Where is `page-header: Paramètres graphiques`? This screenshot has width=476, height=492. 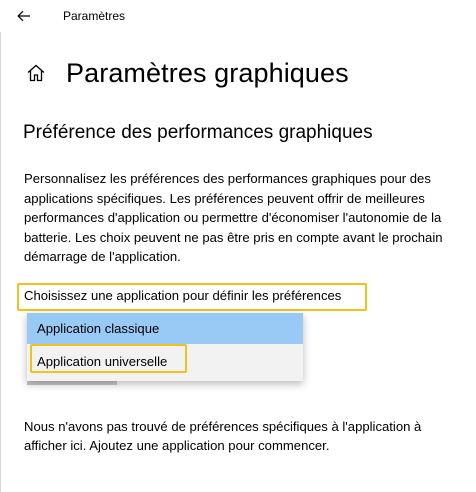 page-header: Paramètres graphiques is located at coordinates (186, 73).